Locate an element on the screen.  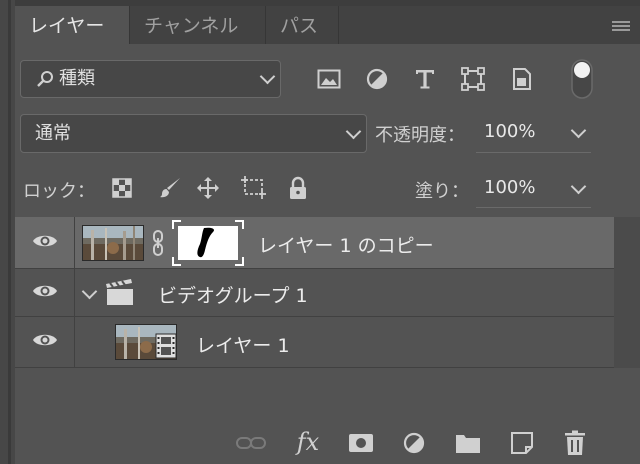
layer-mask-thumbnail is located at coordinates (208, 243).